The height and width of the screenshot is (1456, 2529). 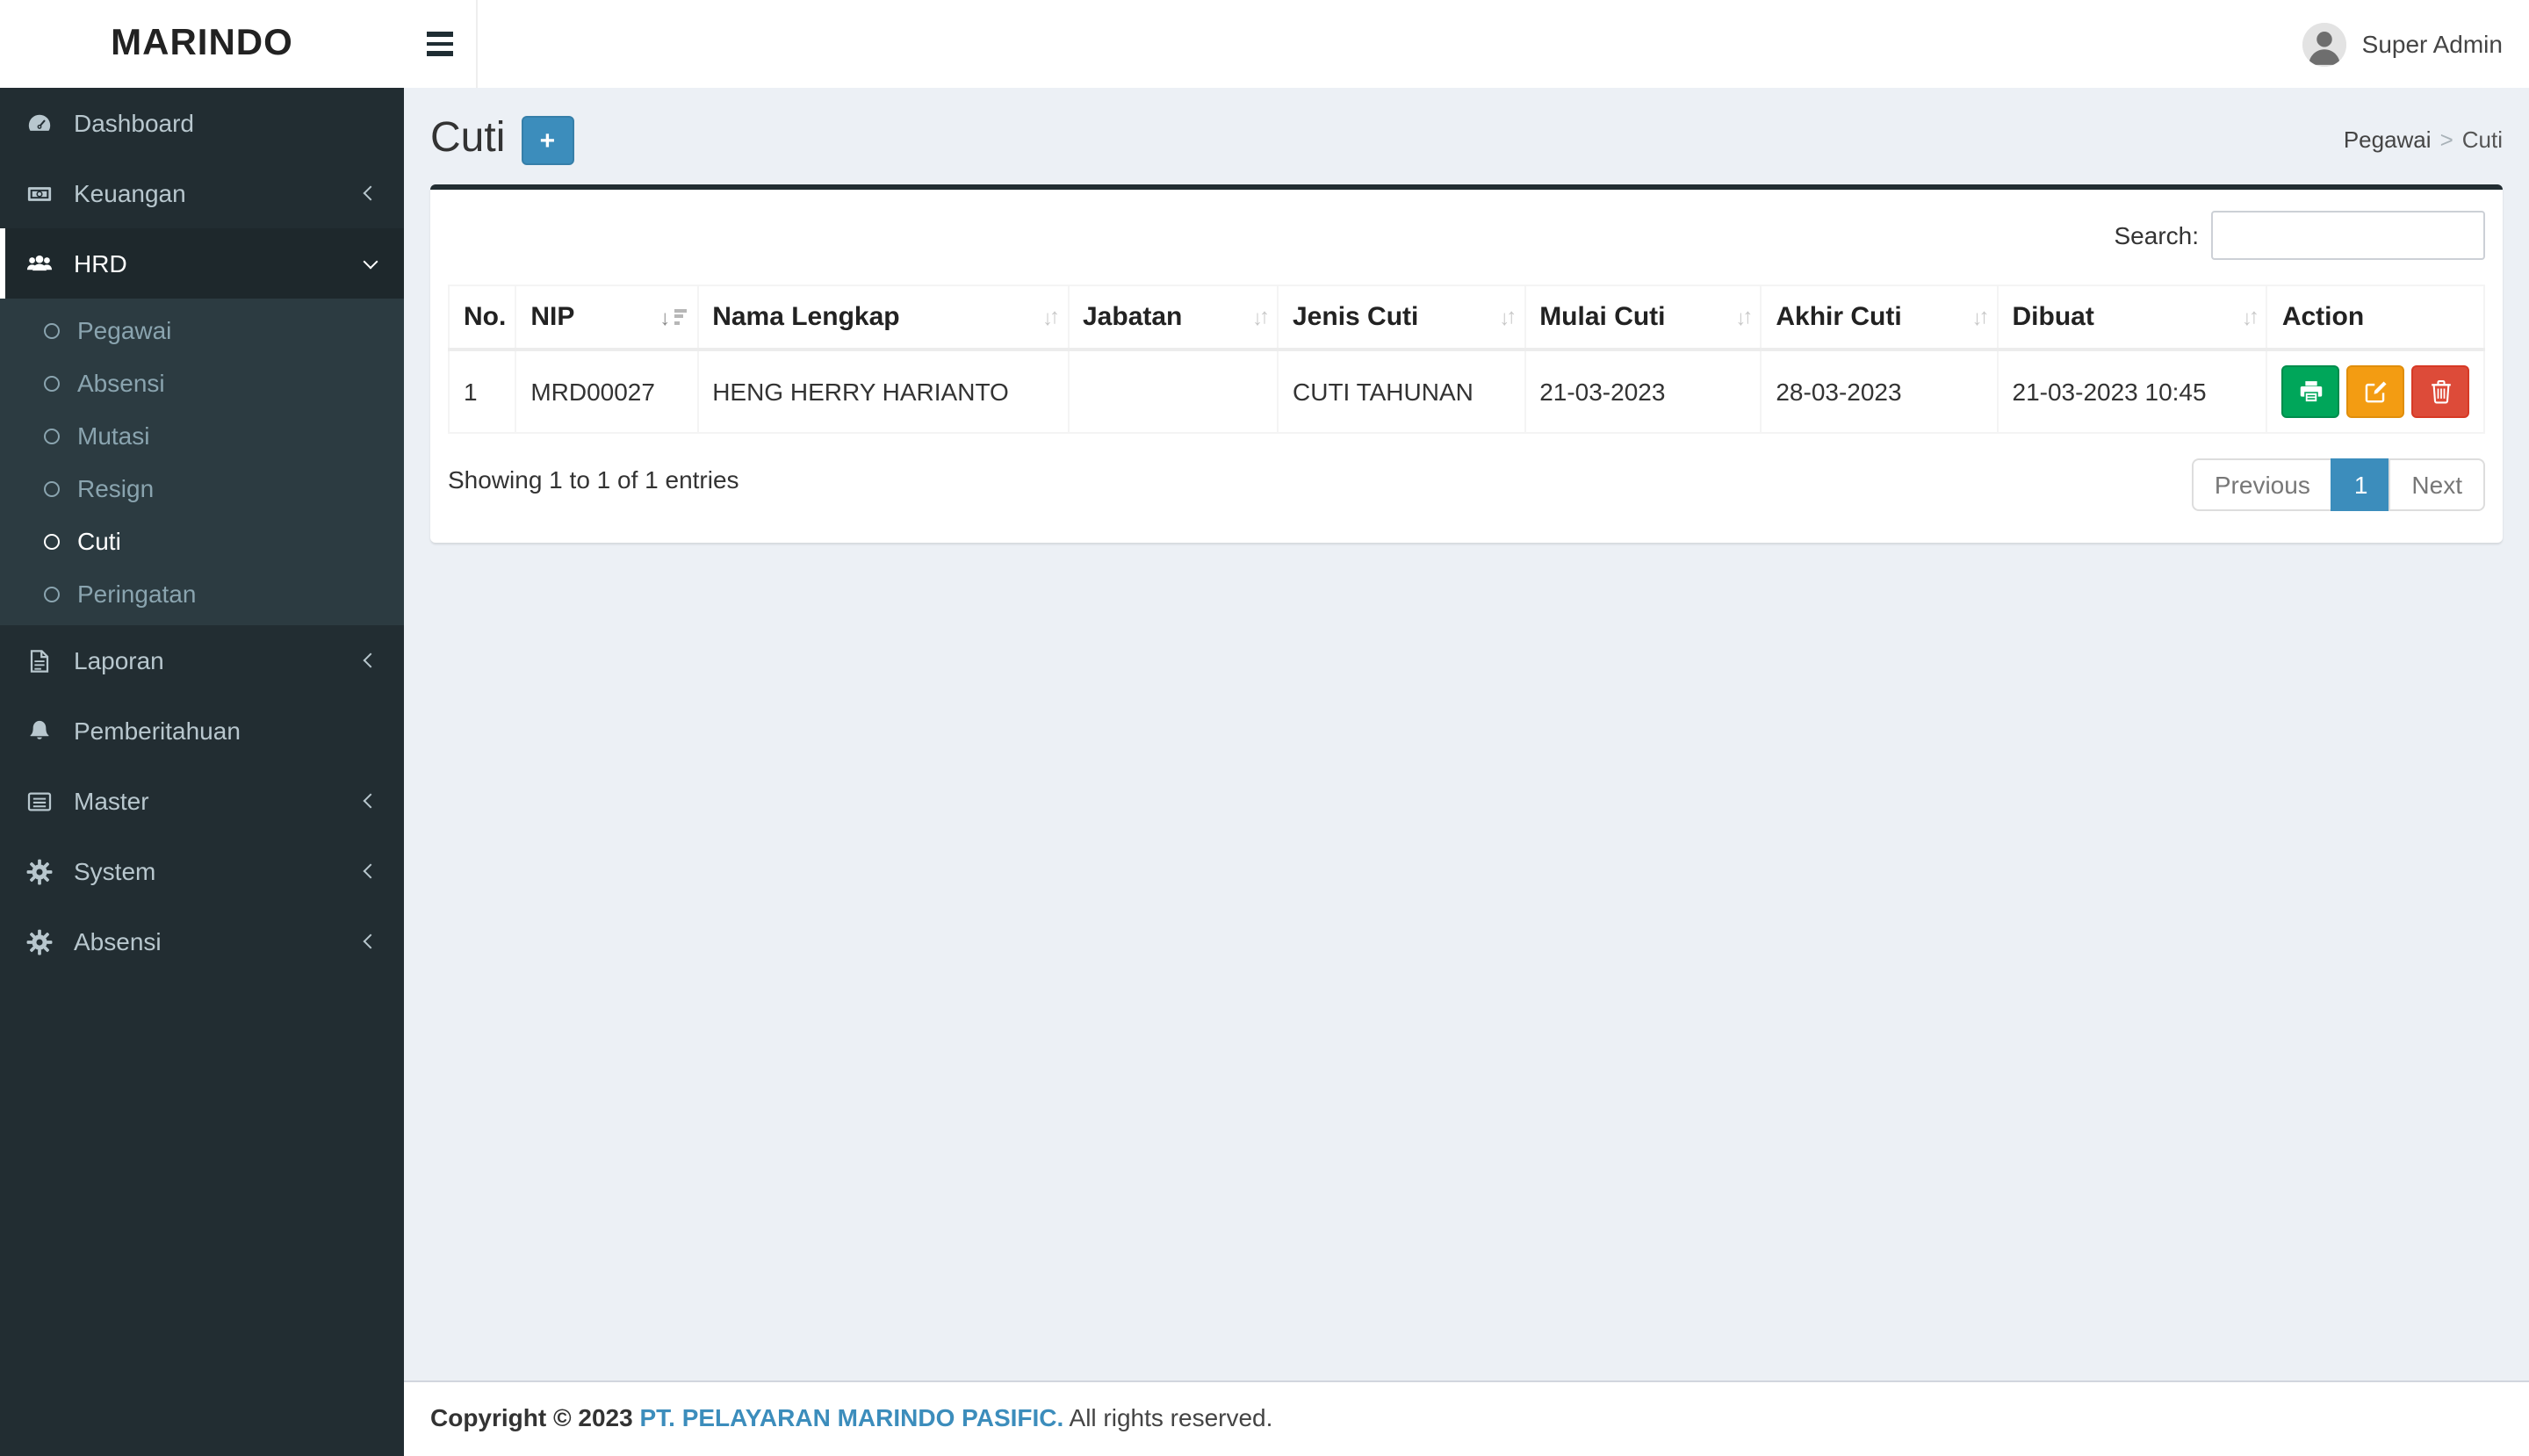 I want to click on sidebar-subitem-absensi: Absensi, so click(x=202, y=383).